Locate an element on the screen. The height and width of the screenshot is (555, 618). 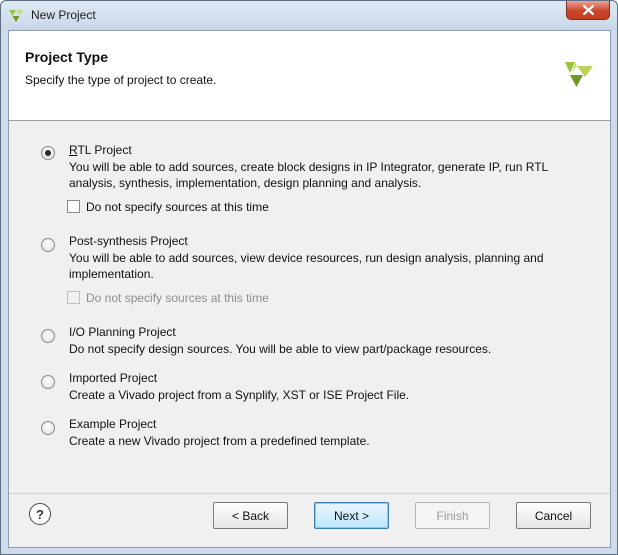
page-subtitle: Specify the type of project to create. is located at coordinates (121, 80).